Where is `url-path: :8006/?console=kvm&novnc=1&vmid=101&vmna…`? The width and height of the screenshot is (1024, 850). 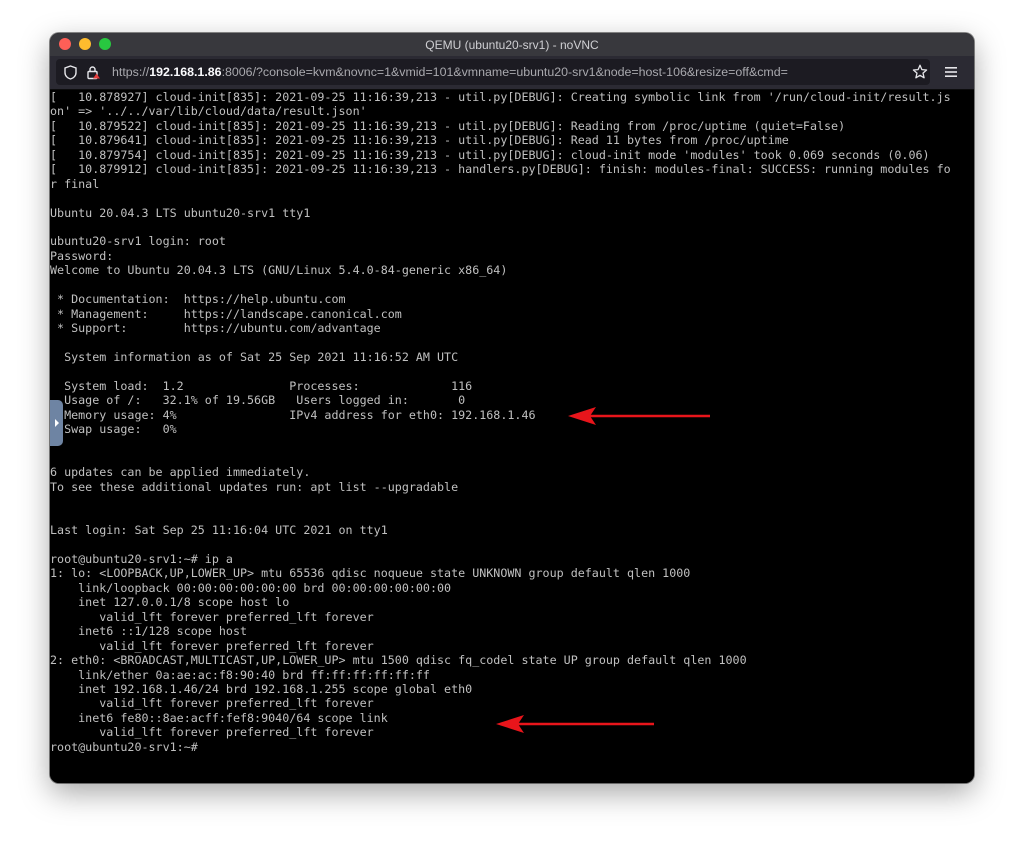
url-path: :8006/?console=kvm&novnc=1&vmid=101&vmna… is located at coordinates (504, 72).